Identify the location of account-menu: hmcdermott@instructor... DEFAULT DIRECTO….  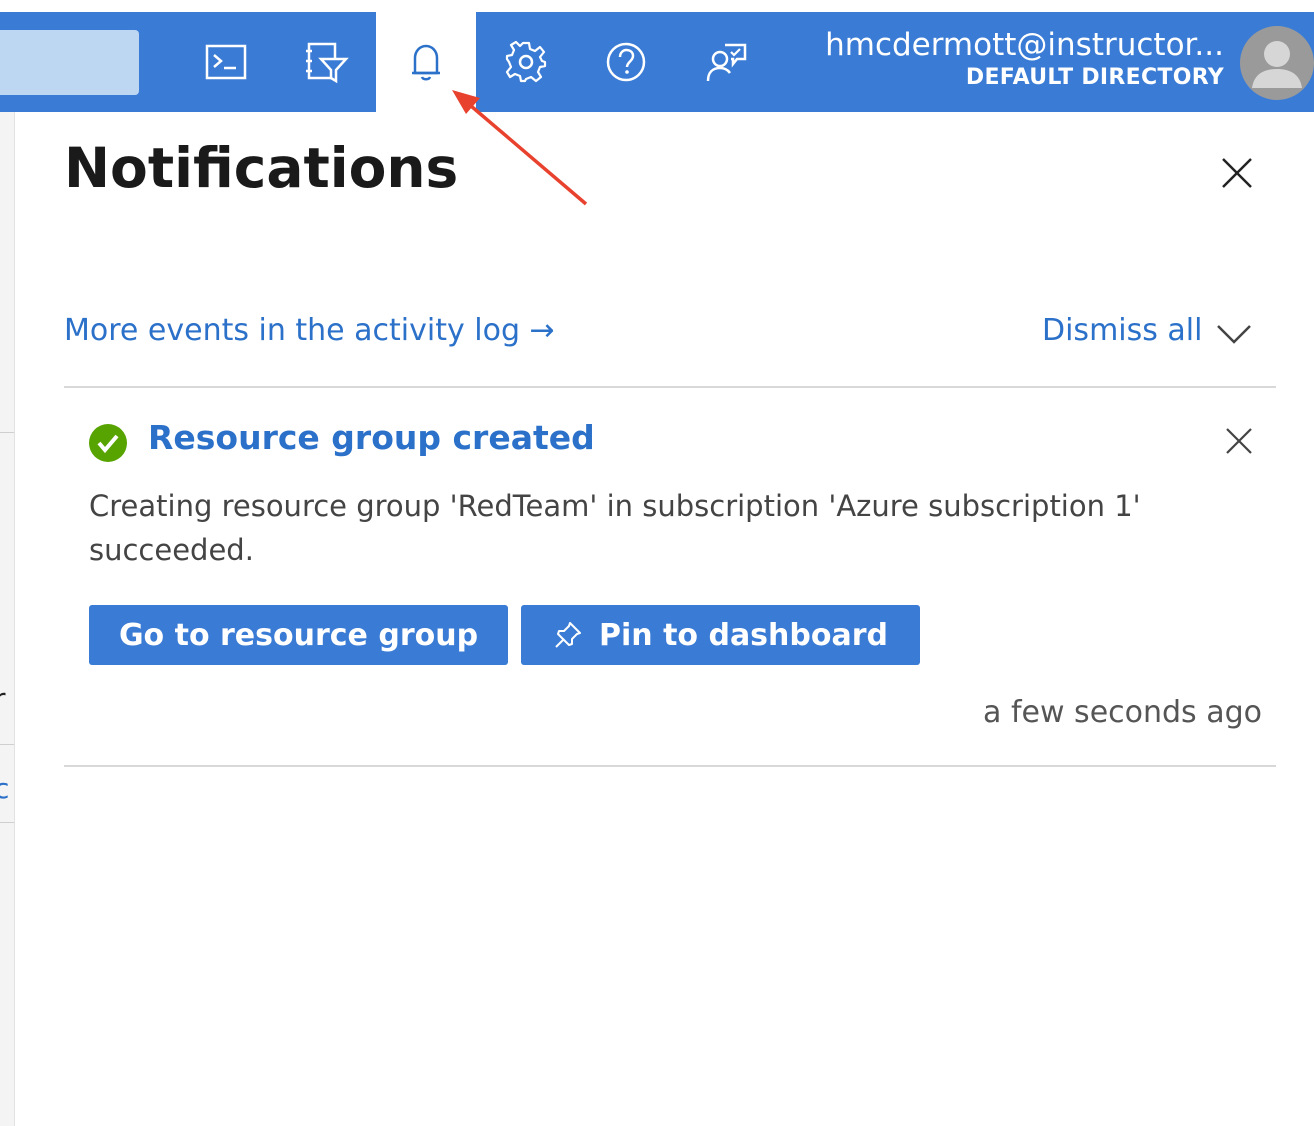
(1024, 59).